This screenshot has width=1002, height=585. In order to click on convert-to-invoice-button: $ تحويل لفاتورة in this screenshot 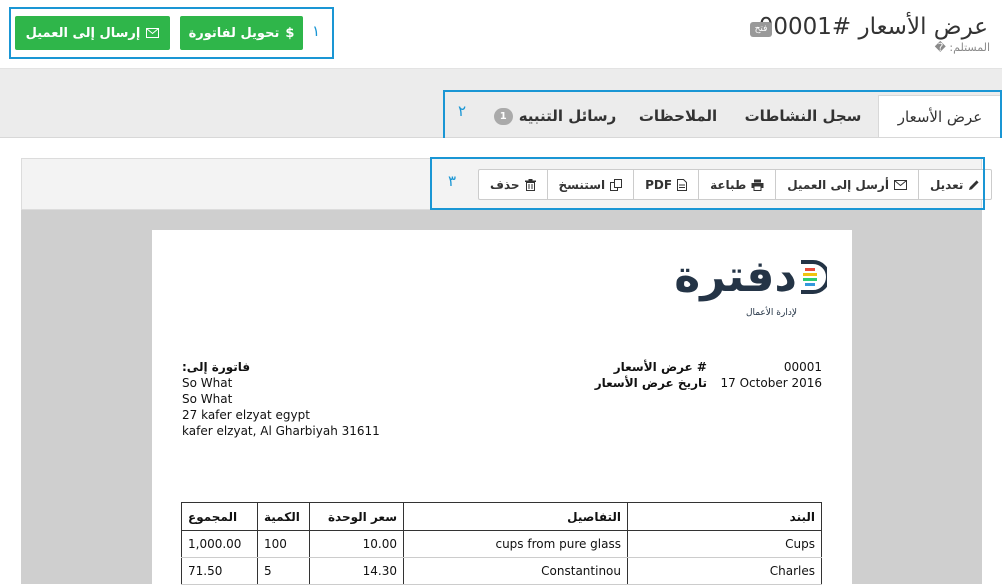, I will do `click(241, 33)`.